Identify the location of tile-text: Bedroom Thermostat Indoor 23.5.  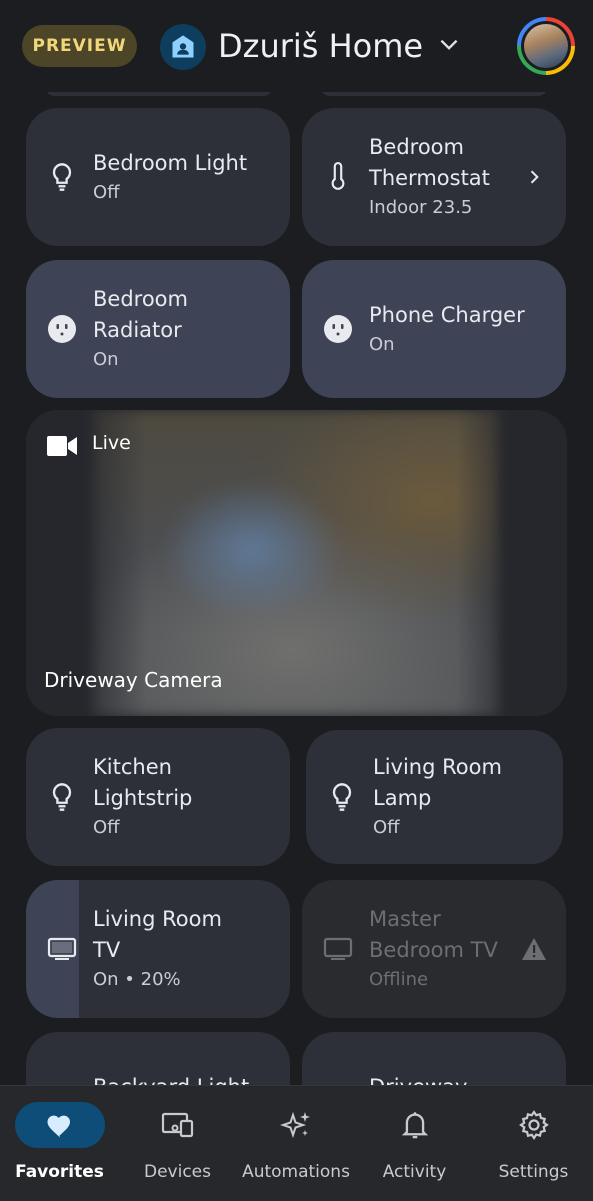
(447, 177).